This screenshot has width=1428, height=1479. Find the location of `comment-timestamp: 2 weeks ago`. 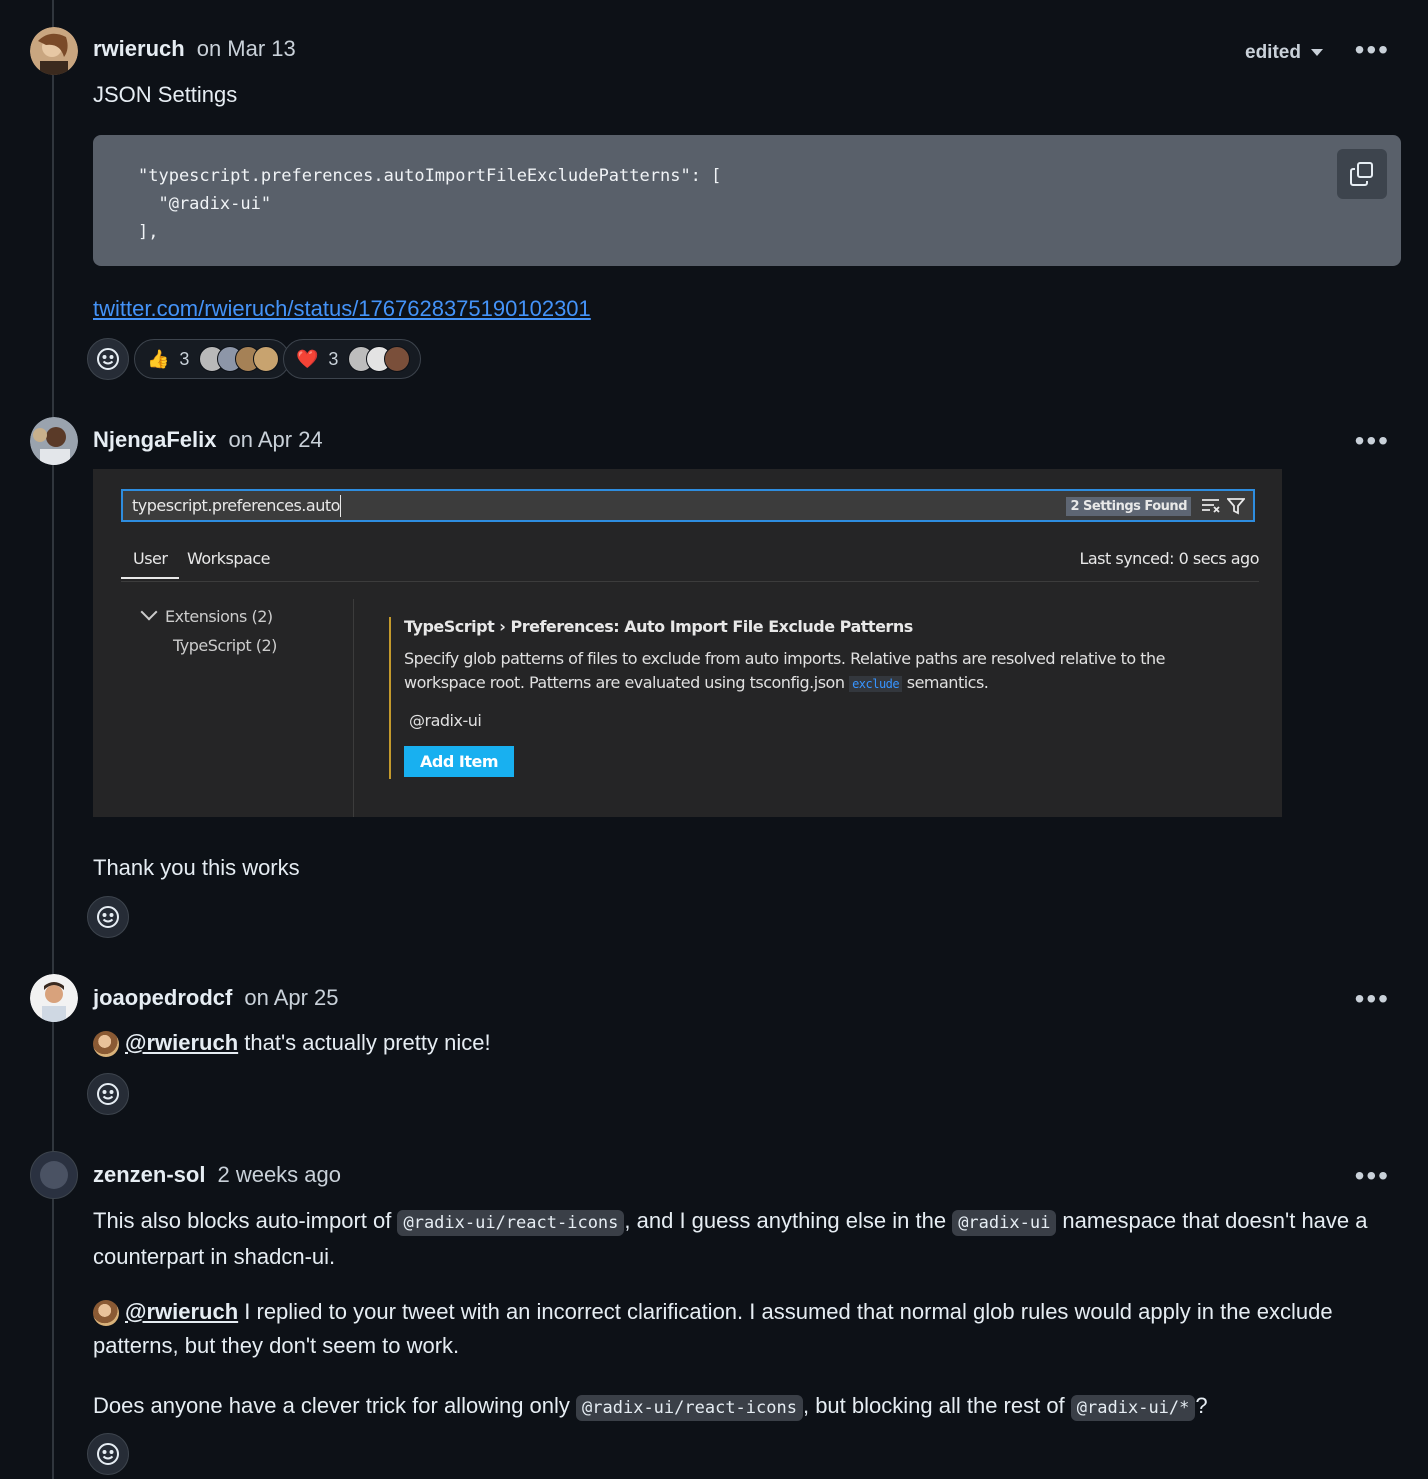

comment-timestamp: 2 weeks ago is located at coordinates (279, 1175).